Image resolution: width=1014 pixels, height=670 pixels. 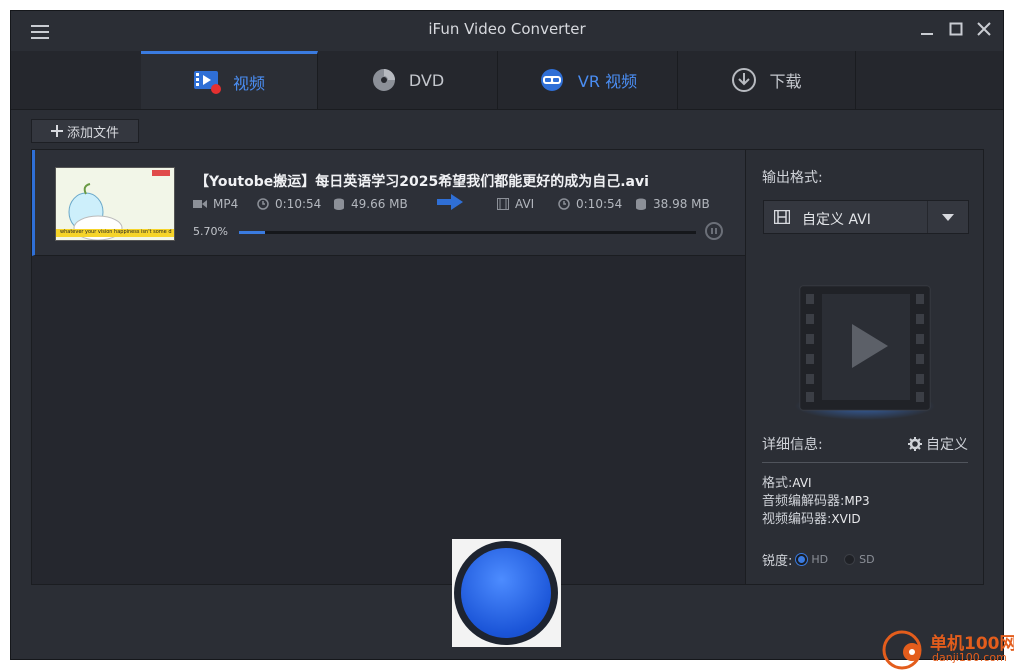 I want to click on radio-sd, so click(x=850, y=559).